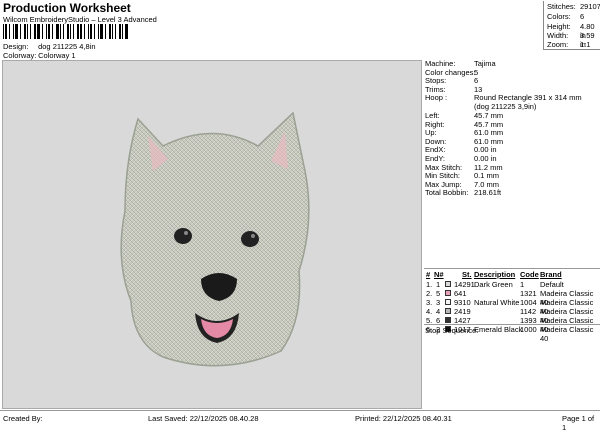 This screenshot has height=432, width=600. What do you see at coordinates (428, 274) in the screenshot?
I see `column-header-num: #` at bounding box center [428, 274].